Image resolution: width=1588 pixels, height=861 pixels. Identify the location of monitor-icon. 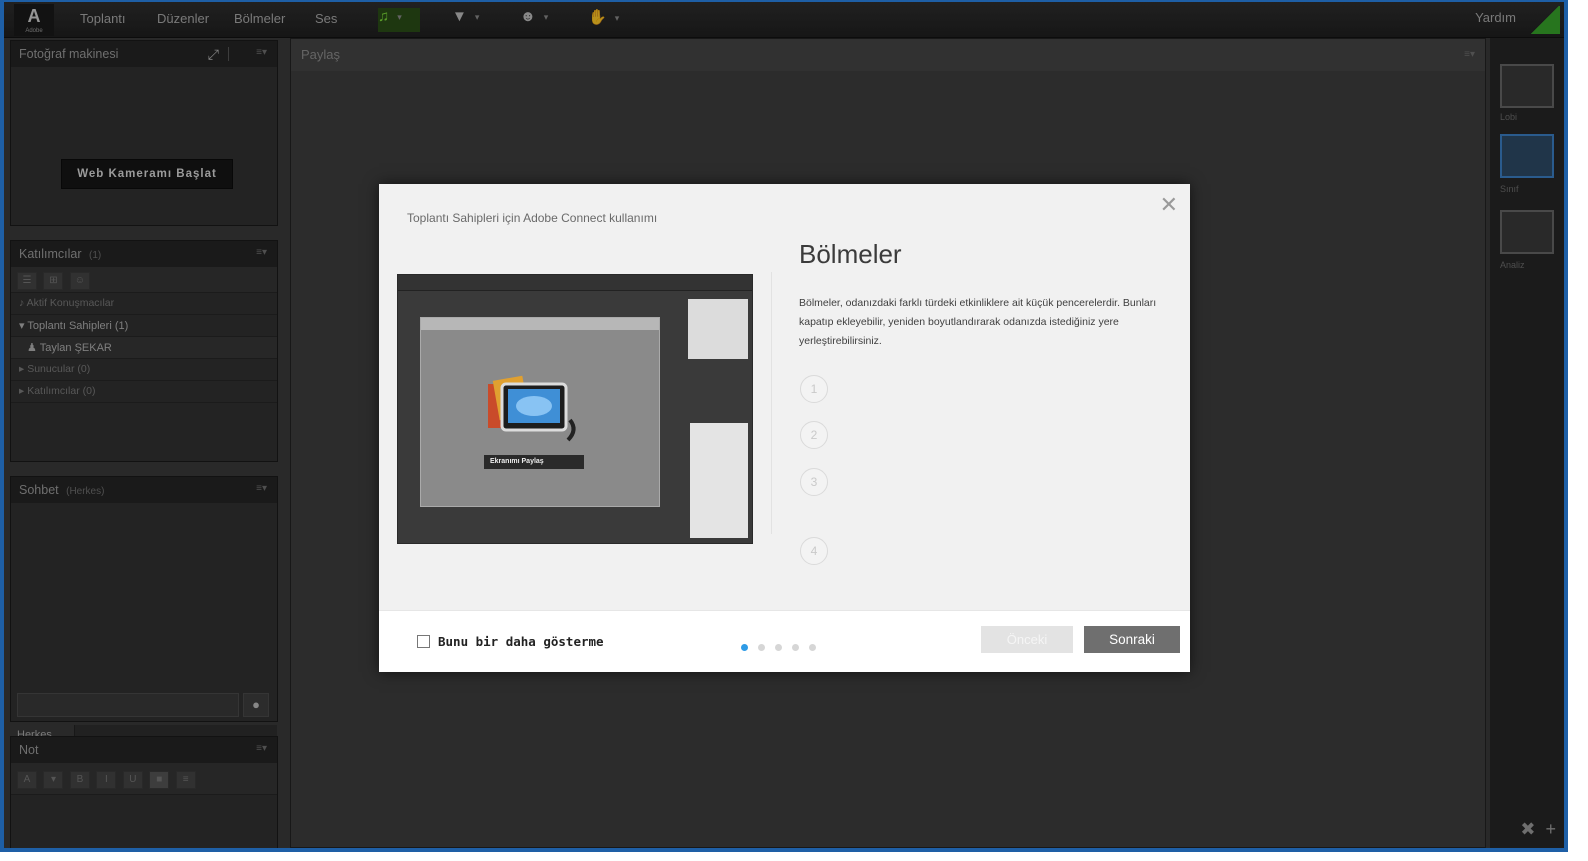
(532, 408).